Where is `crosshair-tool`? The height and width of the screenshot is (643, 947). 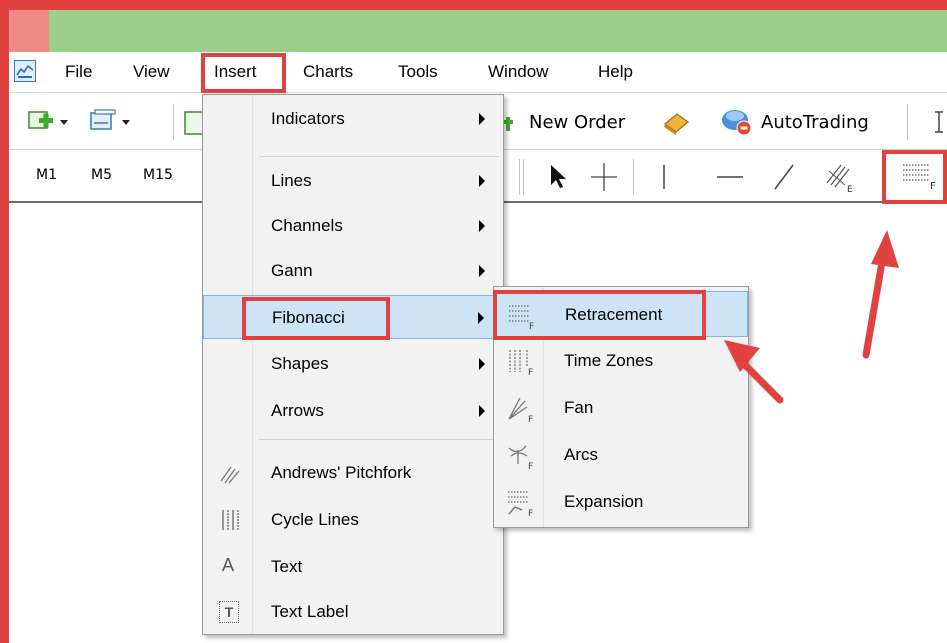
crosshair-tool is located at coordinates (604, 179).